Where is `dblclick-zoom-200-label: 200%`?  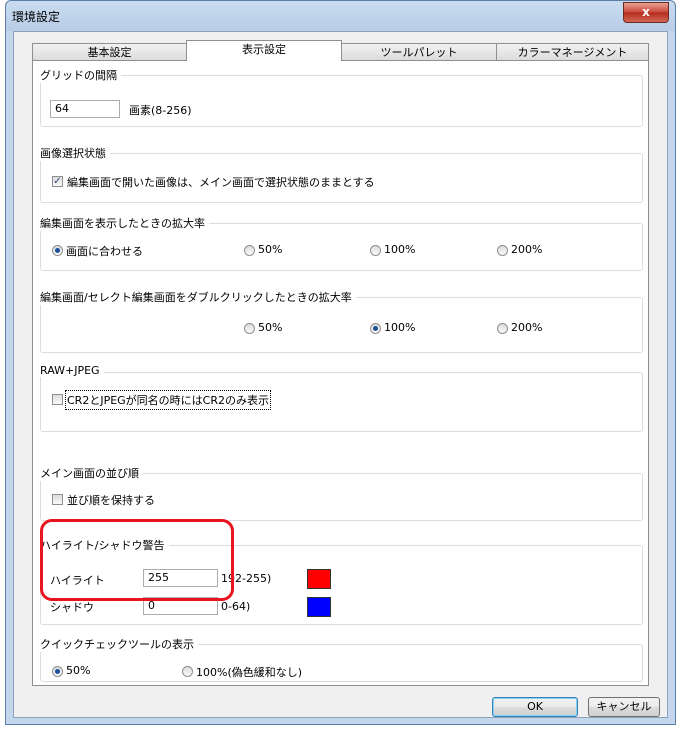 dblclick-zoom-200-label: 200% is located at coordinates (527, 327).